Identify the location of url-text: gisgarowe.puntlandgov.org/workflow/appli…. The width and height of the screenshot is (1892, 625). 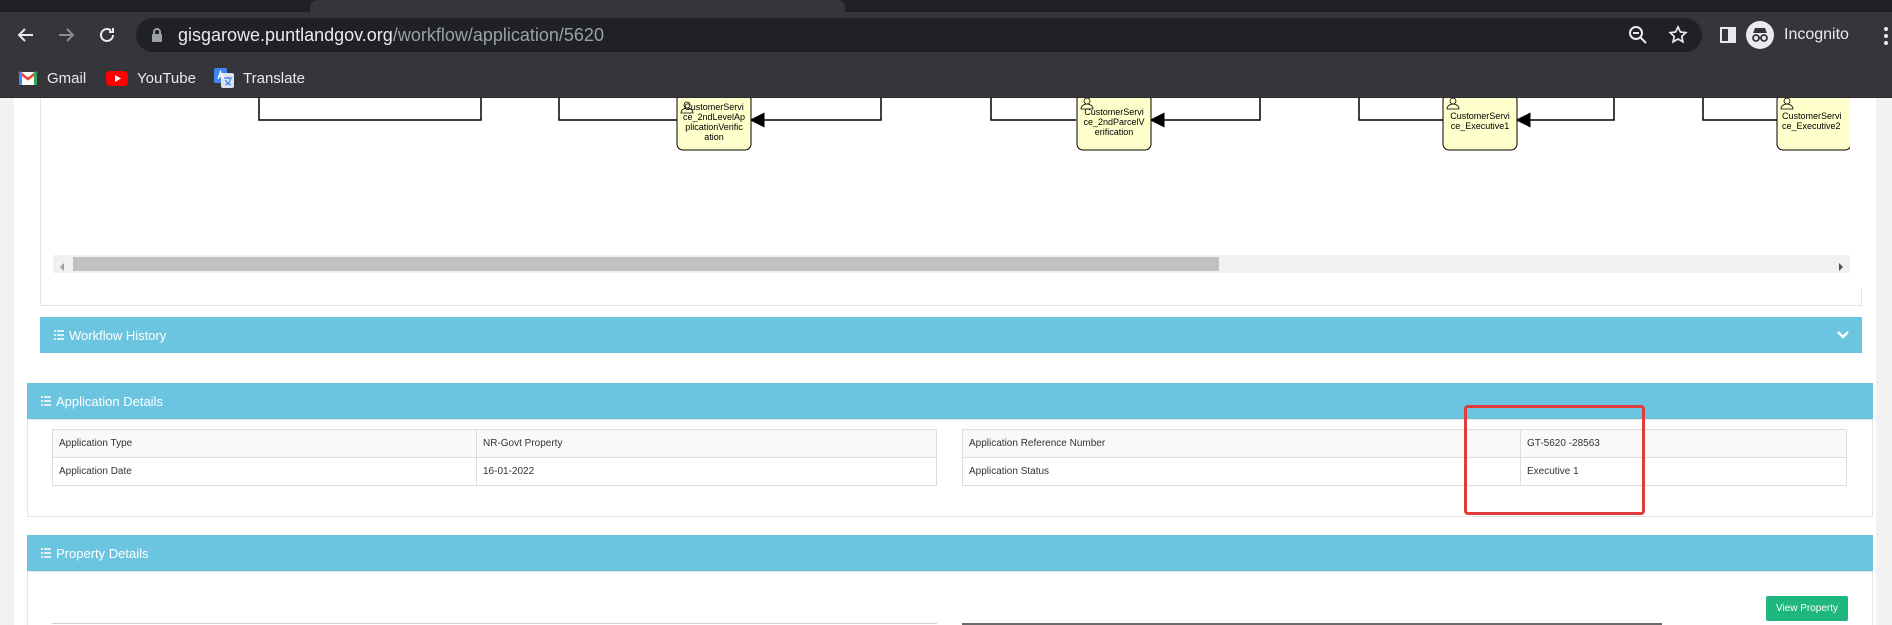
(391, 35).